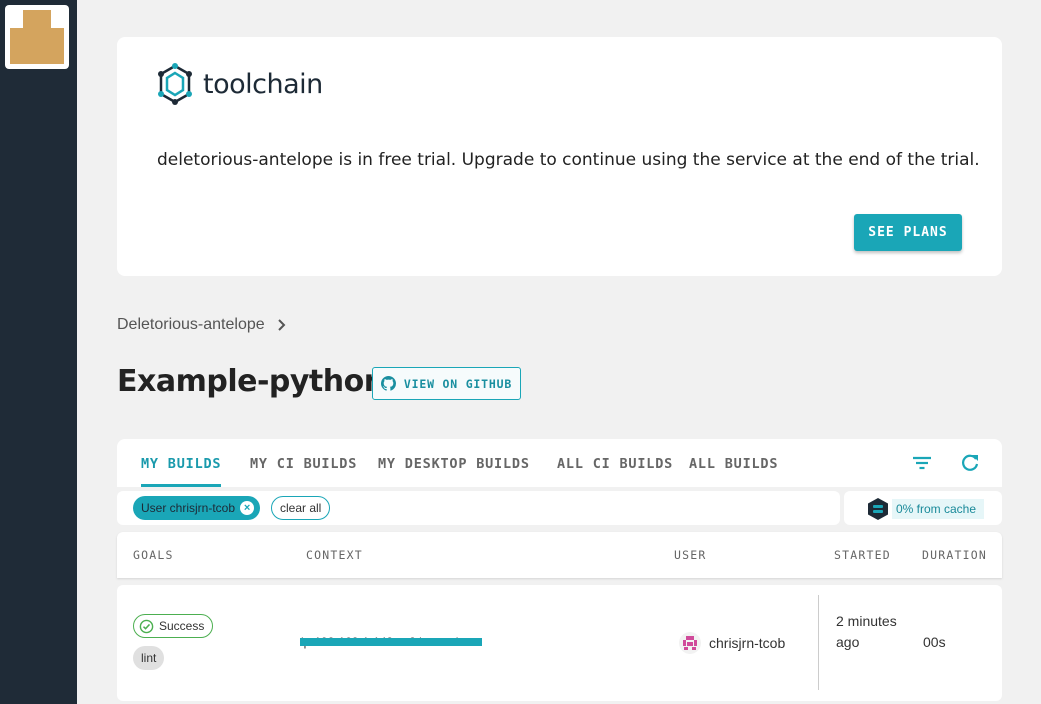 The height and width of the screenshot is (704, 1041). Describe the element at coordinates (559, 555) in the screenshot. I see `builds-table-header: GOALS CONTEXT USER STARTED DURATION` at that location.